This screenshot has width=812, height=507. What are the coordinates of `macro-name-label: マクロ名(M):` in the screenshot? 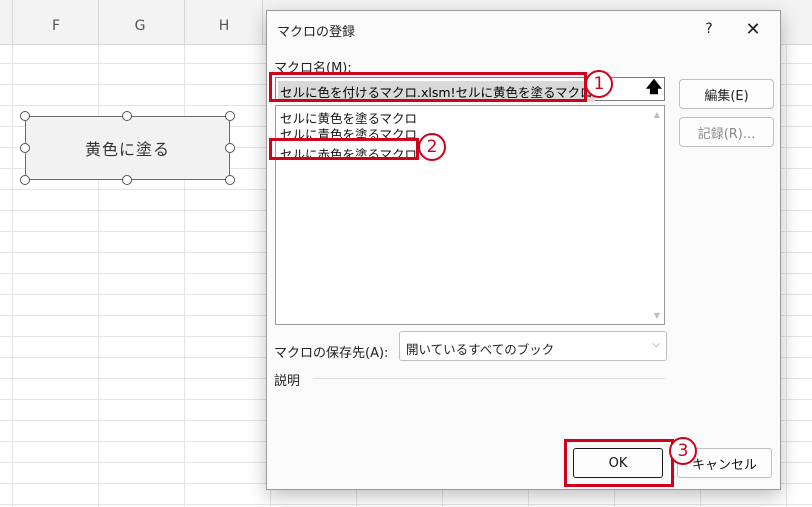 It's located at (313, 68).